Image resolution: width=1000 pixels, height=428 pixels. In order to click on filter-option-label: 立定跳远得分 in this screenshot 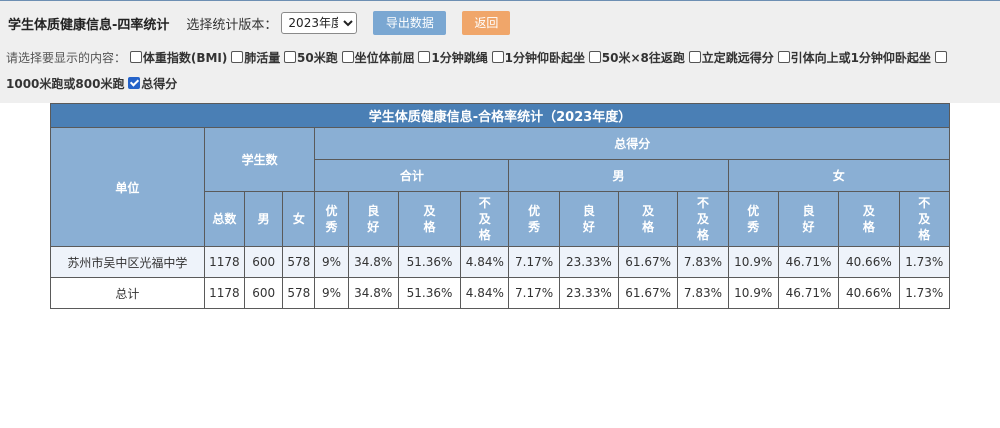, I will do `click(737, 58)`.